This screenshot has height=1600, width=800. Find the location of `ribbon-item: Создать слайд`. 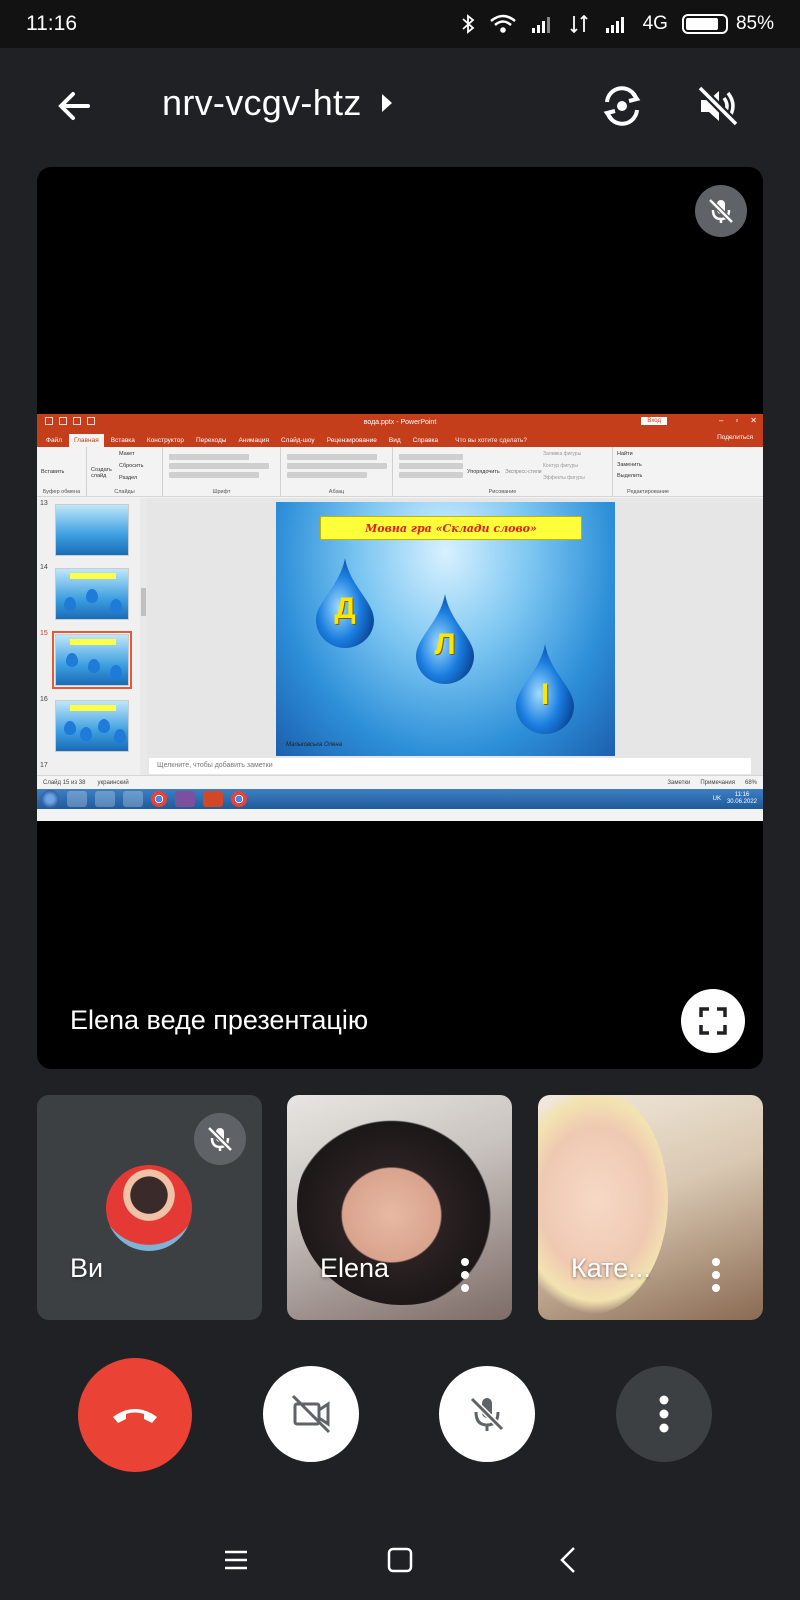

ribbon-item: Создать слайд is located at coordinates (101, 473).